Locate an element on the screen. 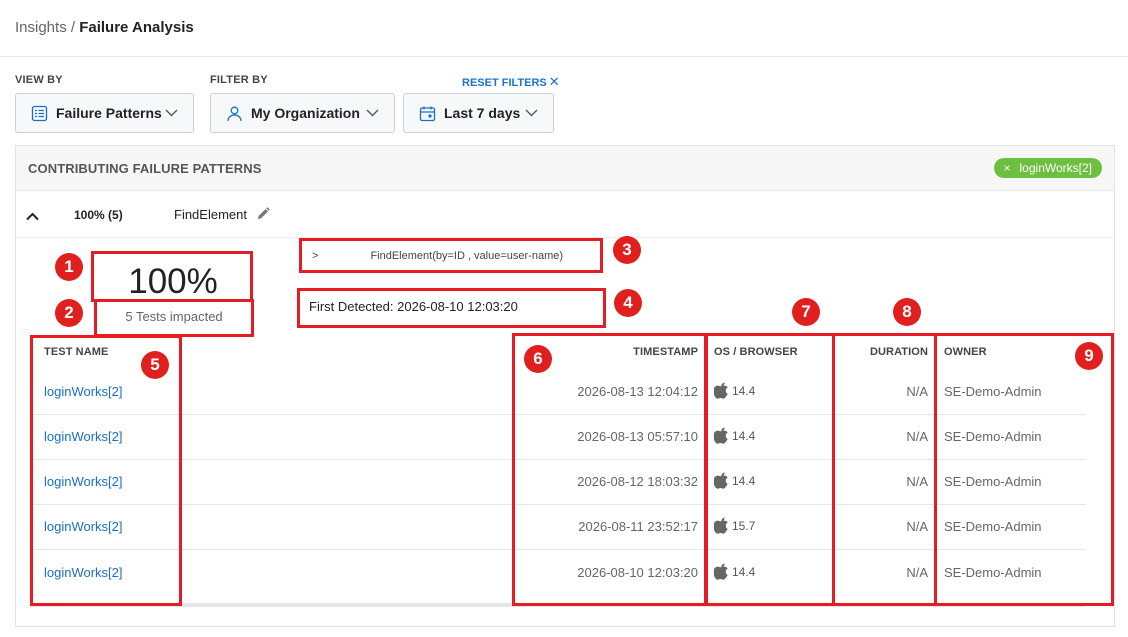 This screenshot has height=637, width=1128. annotation-badge: 2 is located at coordinates (69, 313).